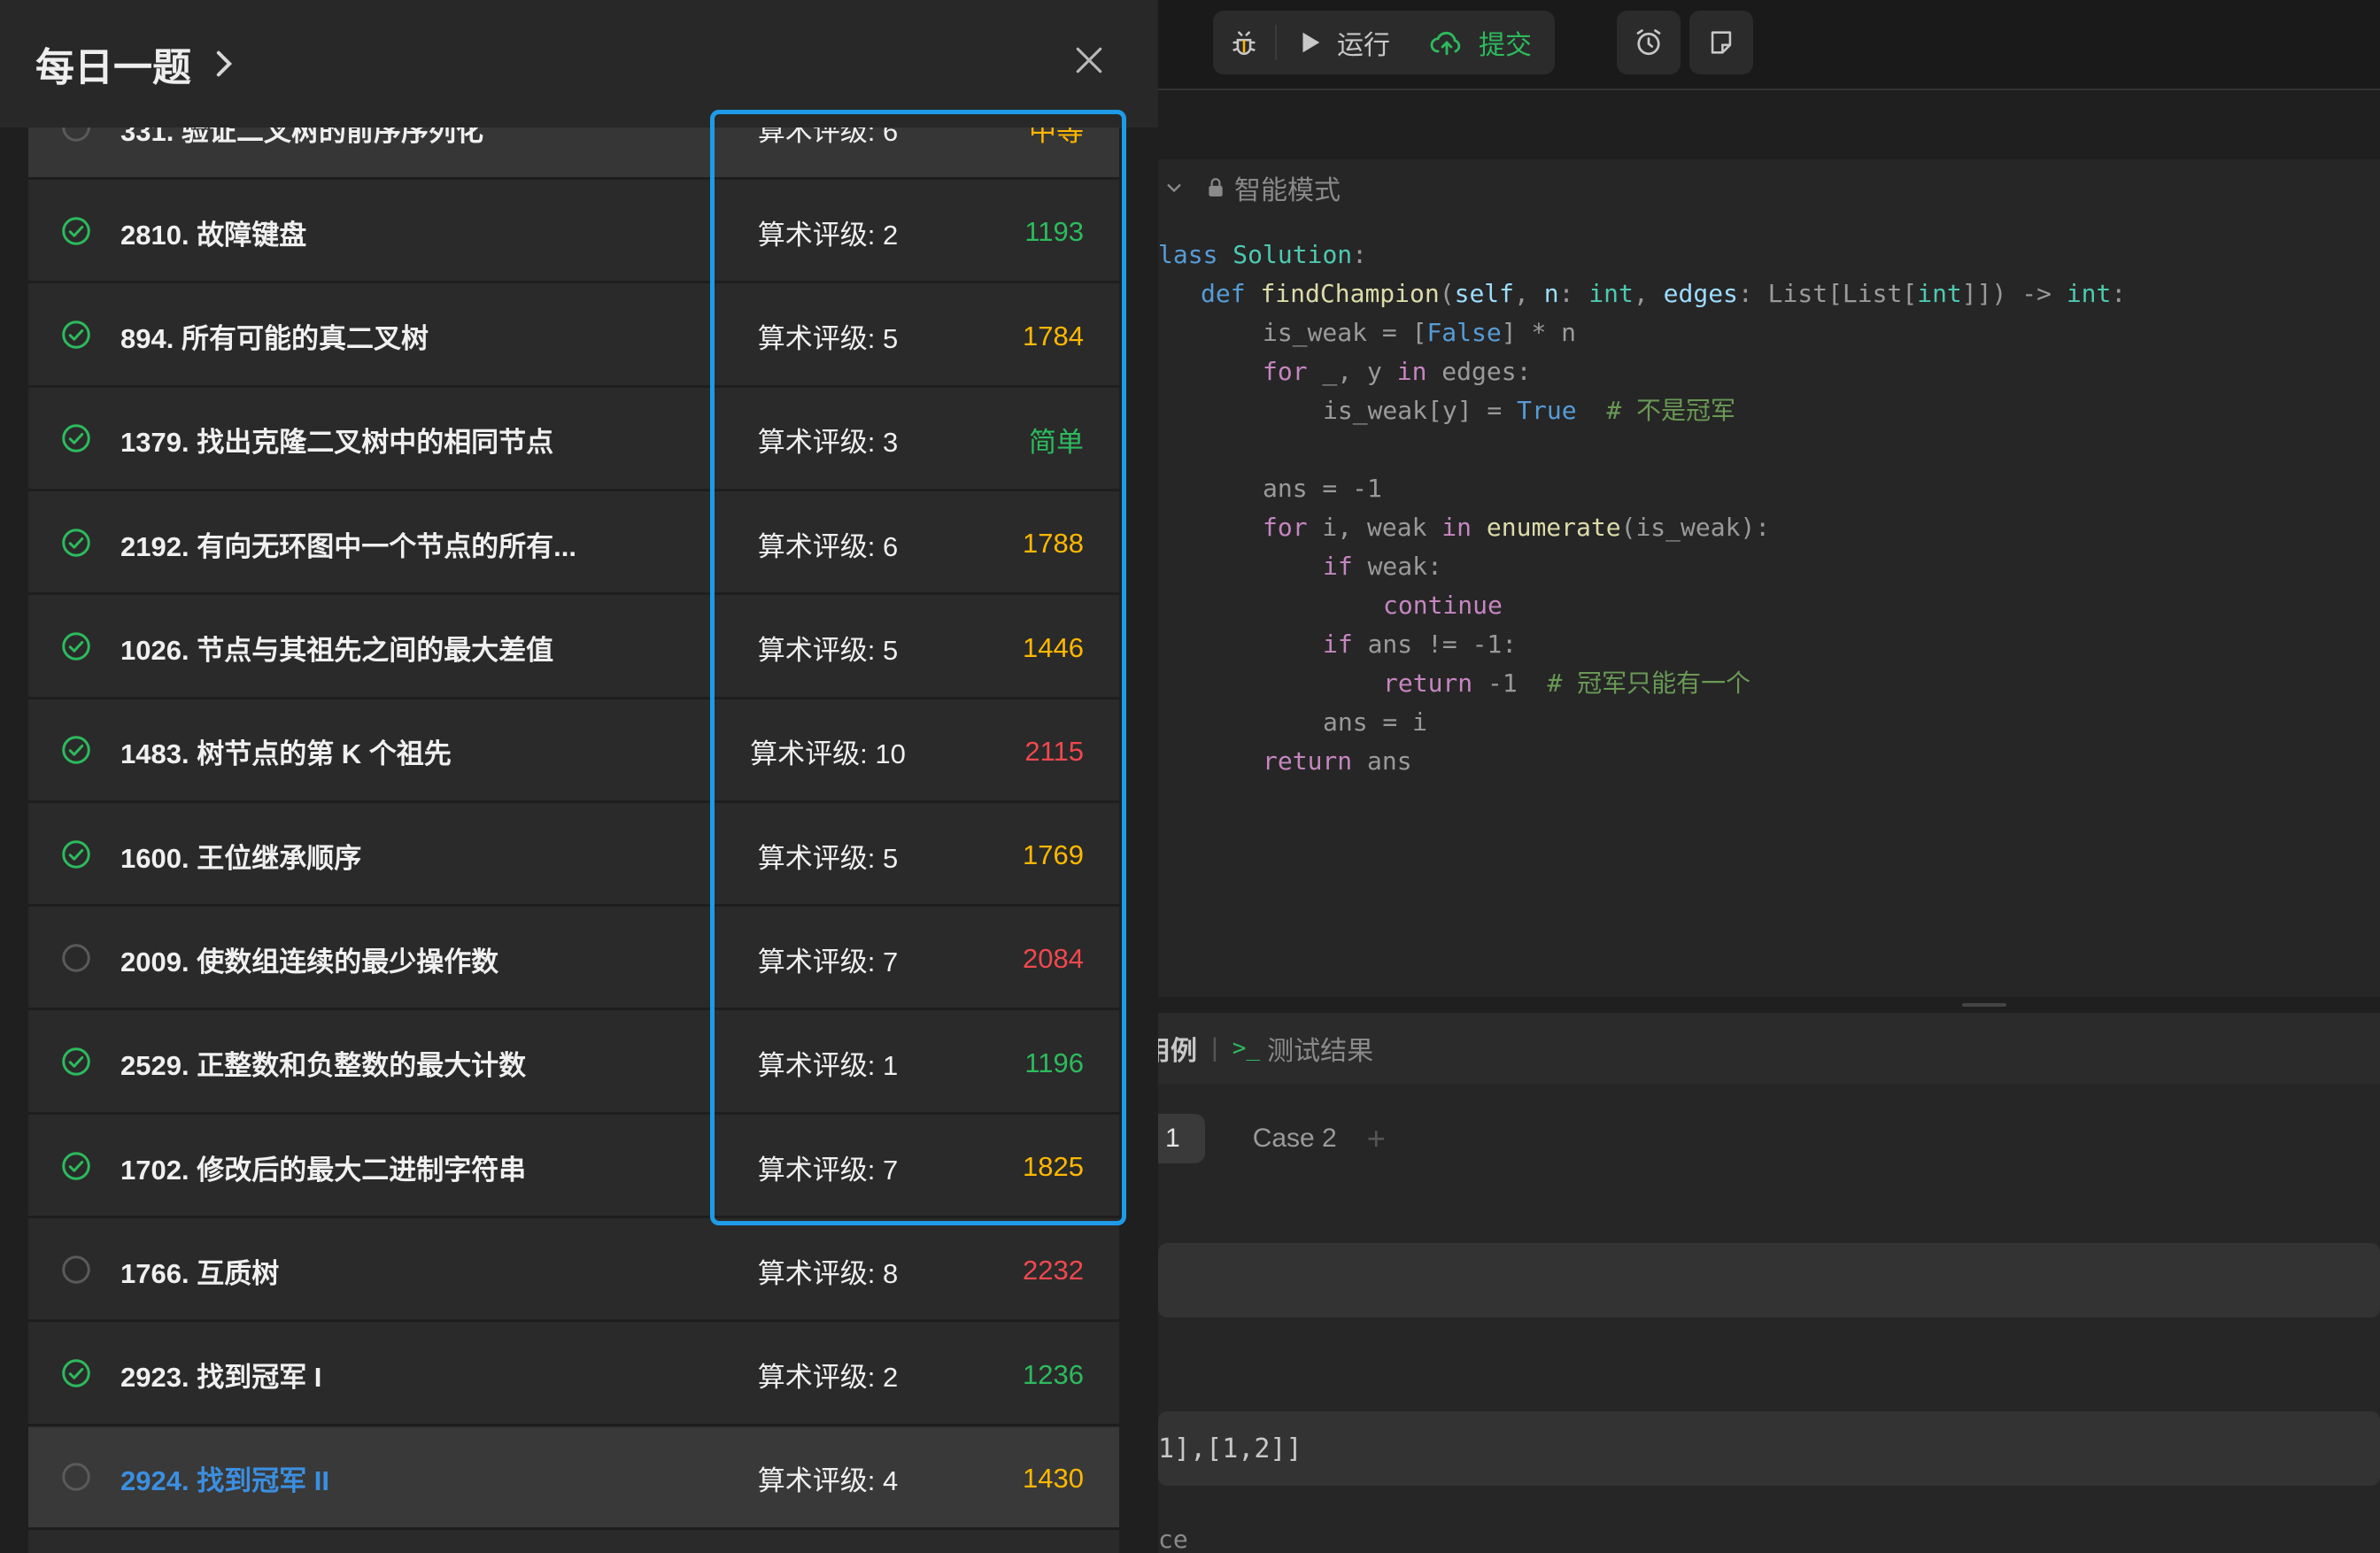 The height and width of the screenshot is (1553, 2380). What do you see at coordinates (224, 1478) in the screenshot?
I see `problem-title: 2924. 找到冠军 II` at bounding box center [224, 1478].